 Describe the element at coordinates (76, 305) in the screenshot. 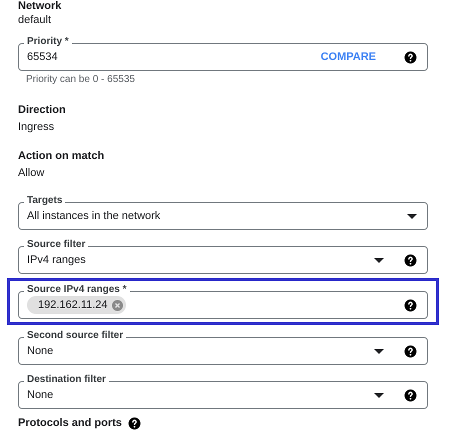

I see `ip-chip: 192.162.11.24` at that location.